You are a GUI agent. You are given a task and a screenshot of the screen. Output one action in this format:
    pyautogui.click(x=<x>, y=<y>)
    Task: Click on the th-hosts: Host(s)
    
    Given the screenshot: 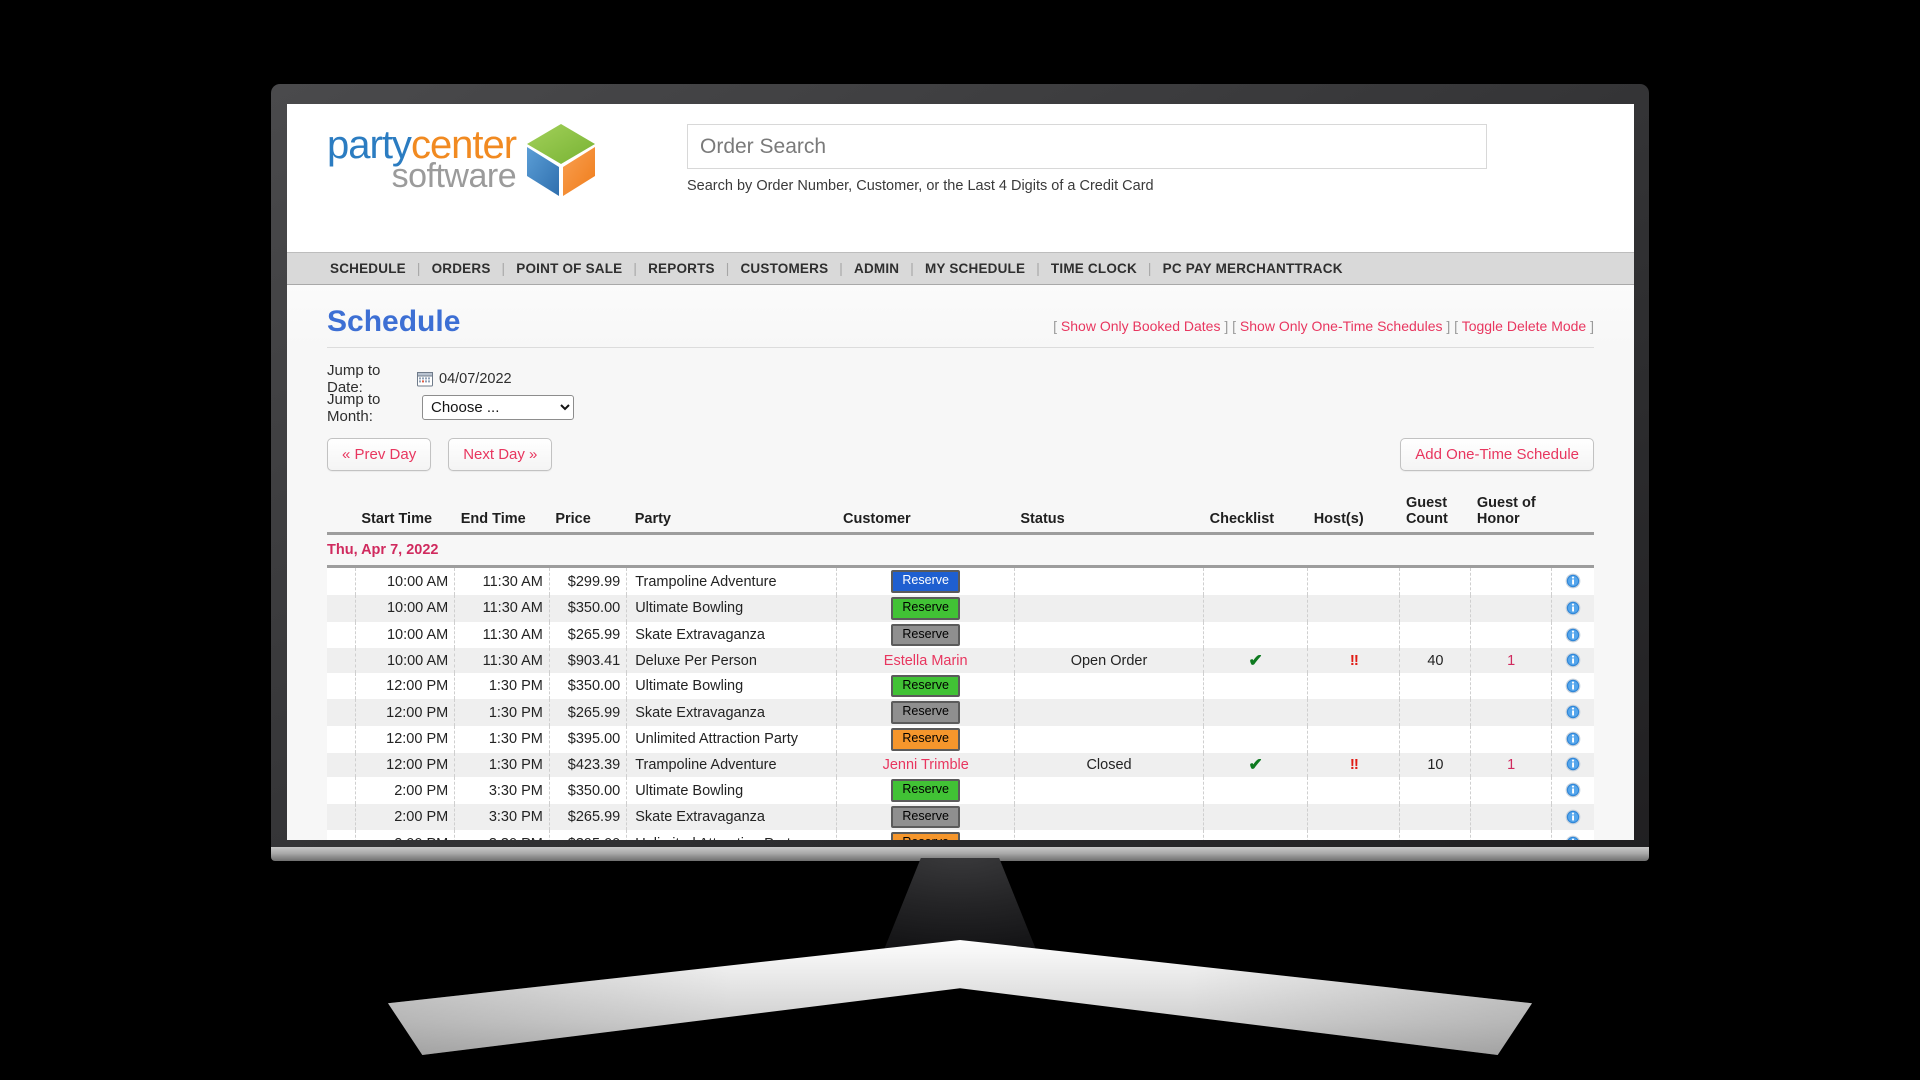 What is the action you would take?
    pyautogui.click(x=1354, y=513)
    